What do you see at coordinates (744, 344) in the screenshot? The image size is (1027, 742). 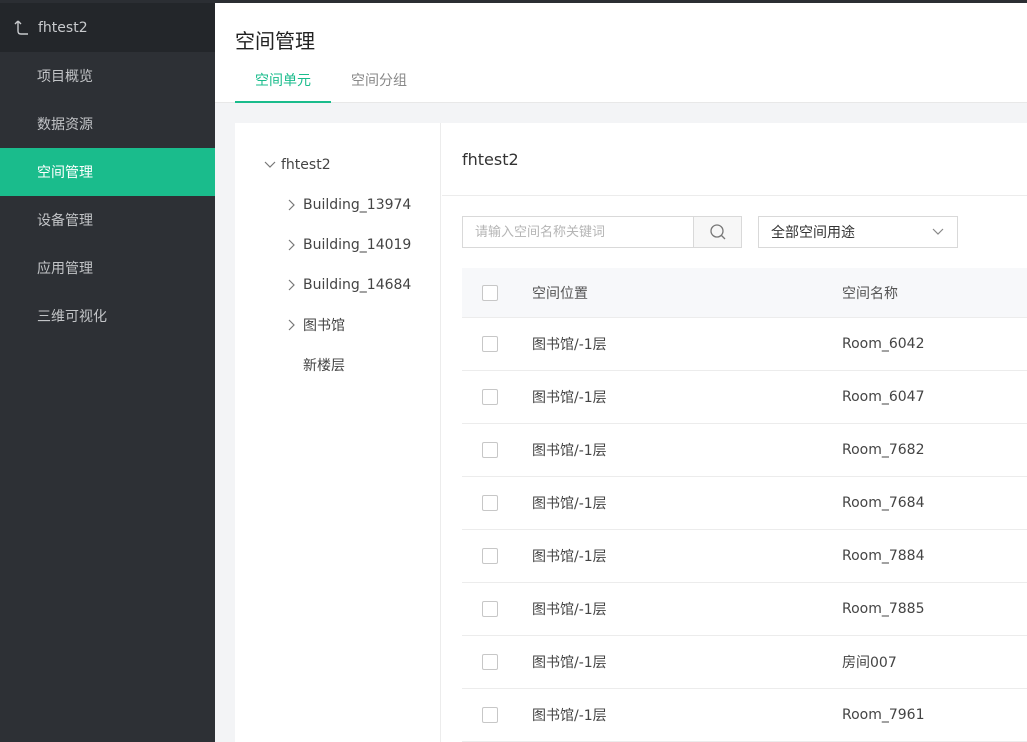 I see `table-row: 图书馆/-1层 Room_6042` at bounding box center [744, 344].